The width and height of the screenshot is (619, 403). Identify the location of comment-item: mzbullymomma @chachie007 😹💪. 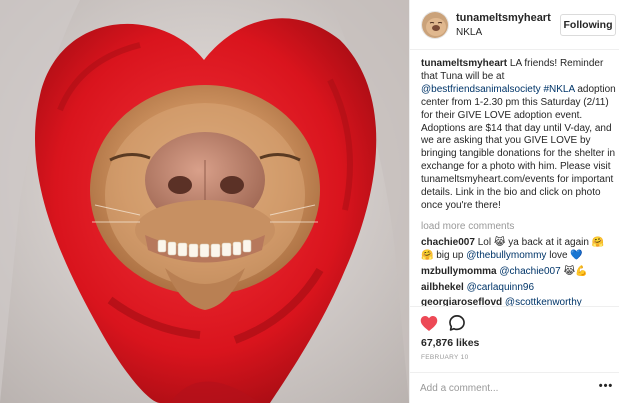
(519, 272).